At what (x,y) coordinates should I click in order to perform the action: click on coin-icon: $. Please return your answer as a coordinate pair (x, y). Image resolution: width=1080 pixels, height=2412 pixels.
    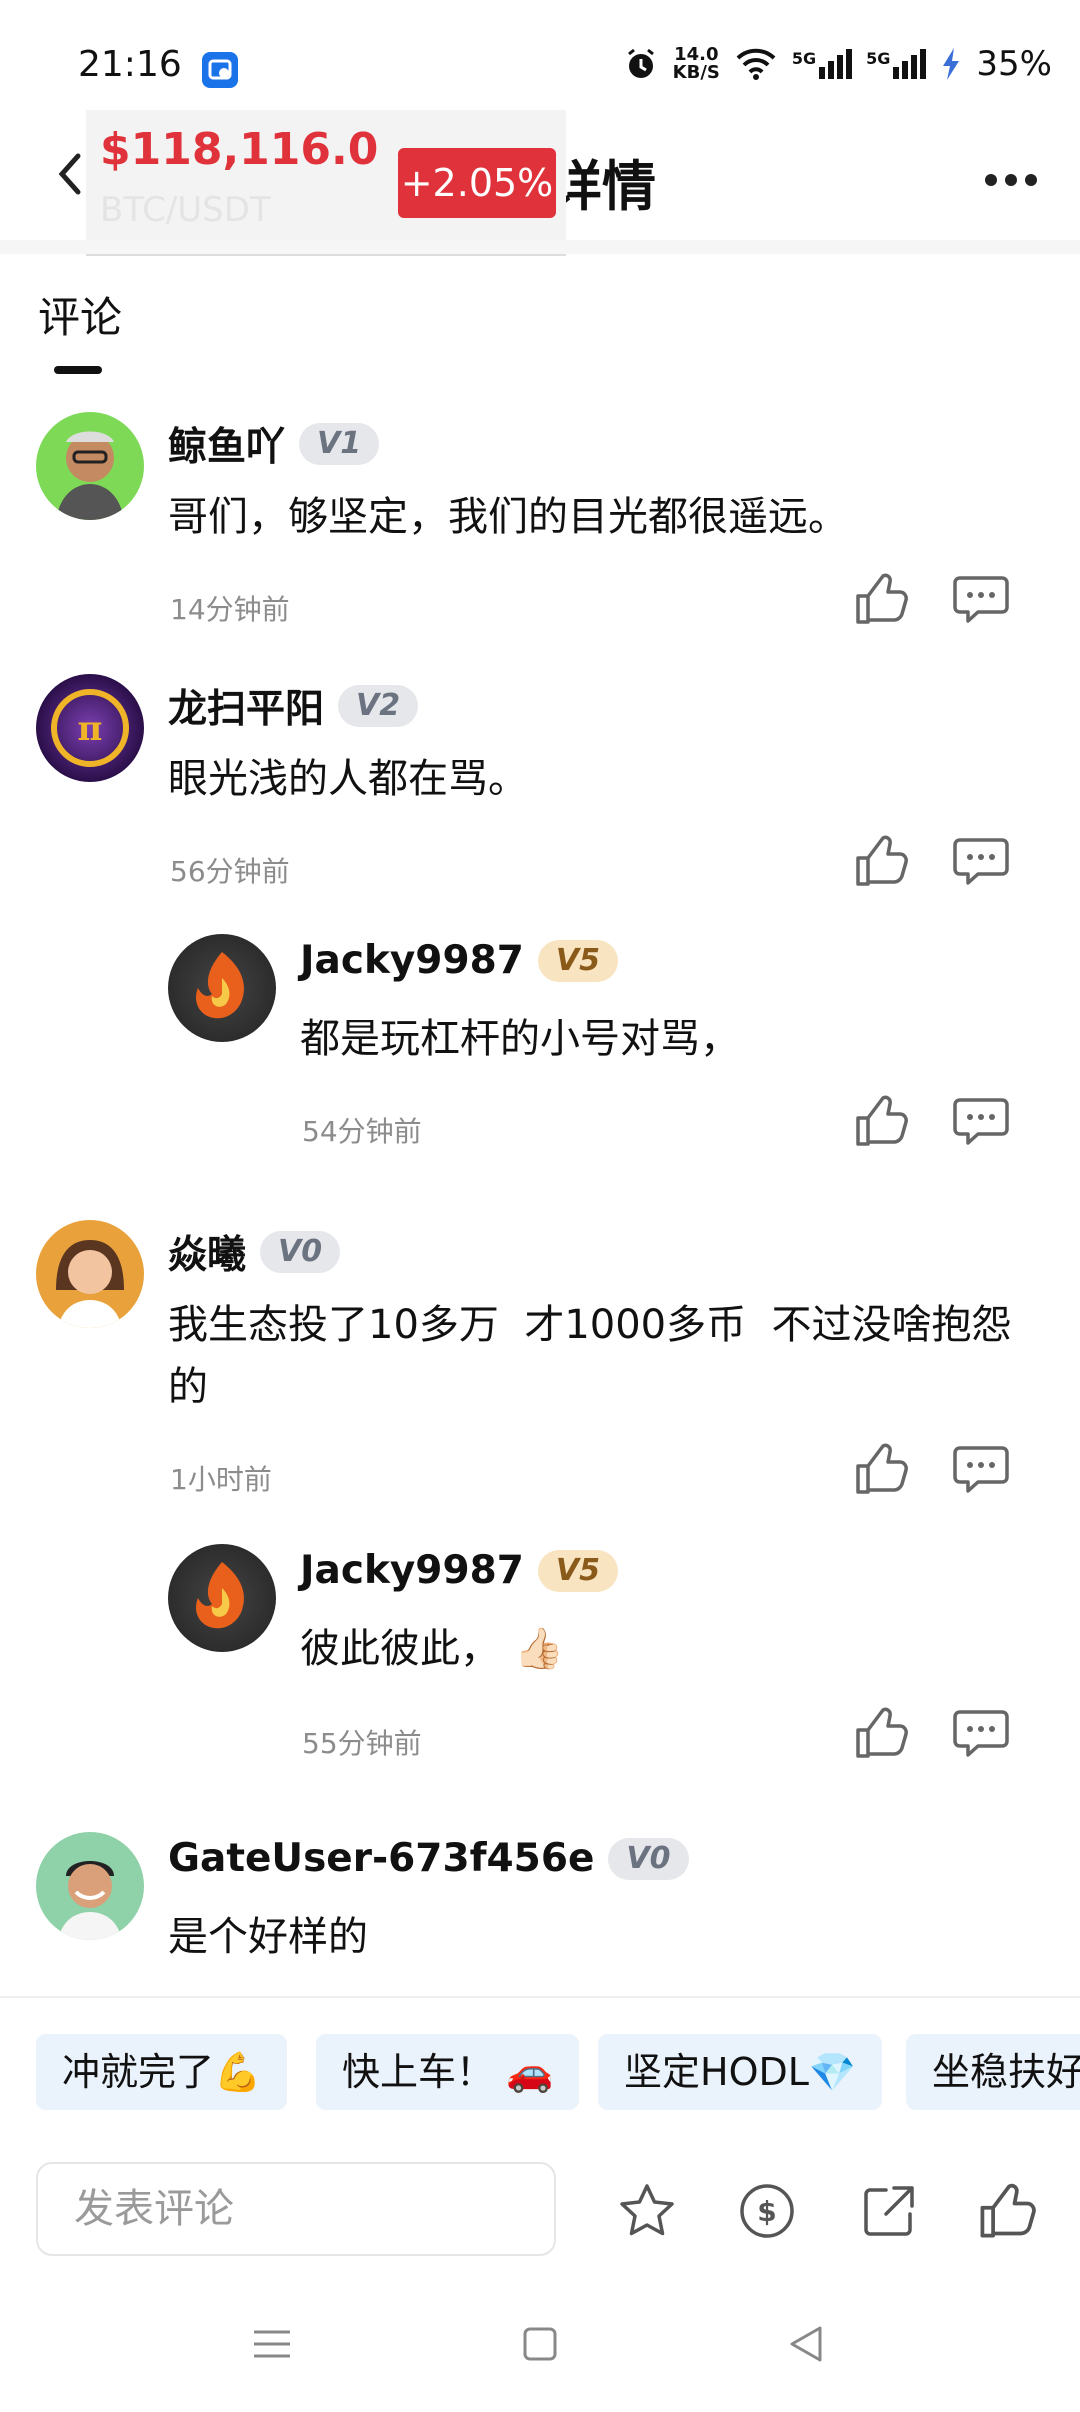
    Looking at the image, I should click on (767, 2211).